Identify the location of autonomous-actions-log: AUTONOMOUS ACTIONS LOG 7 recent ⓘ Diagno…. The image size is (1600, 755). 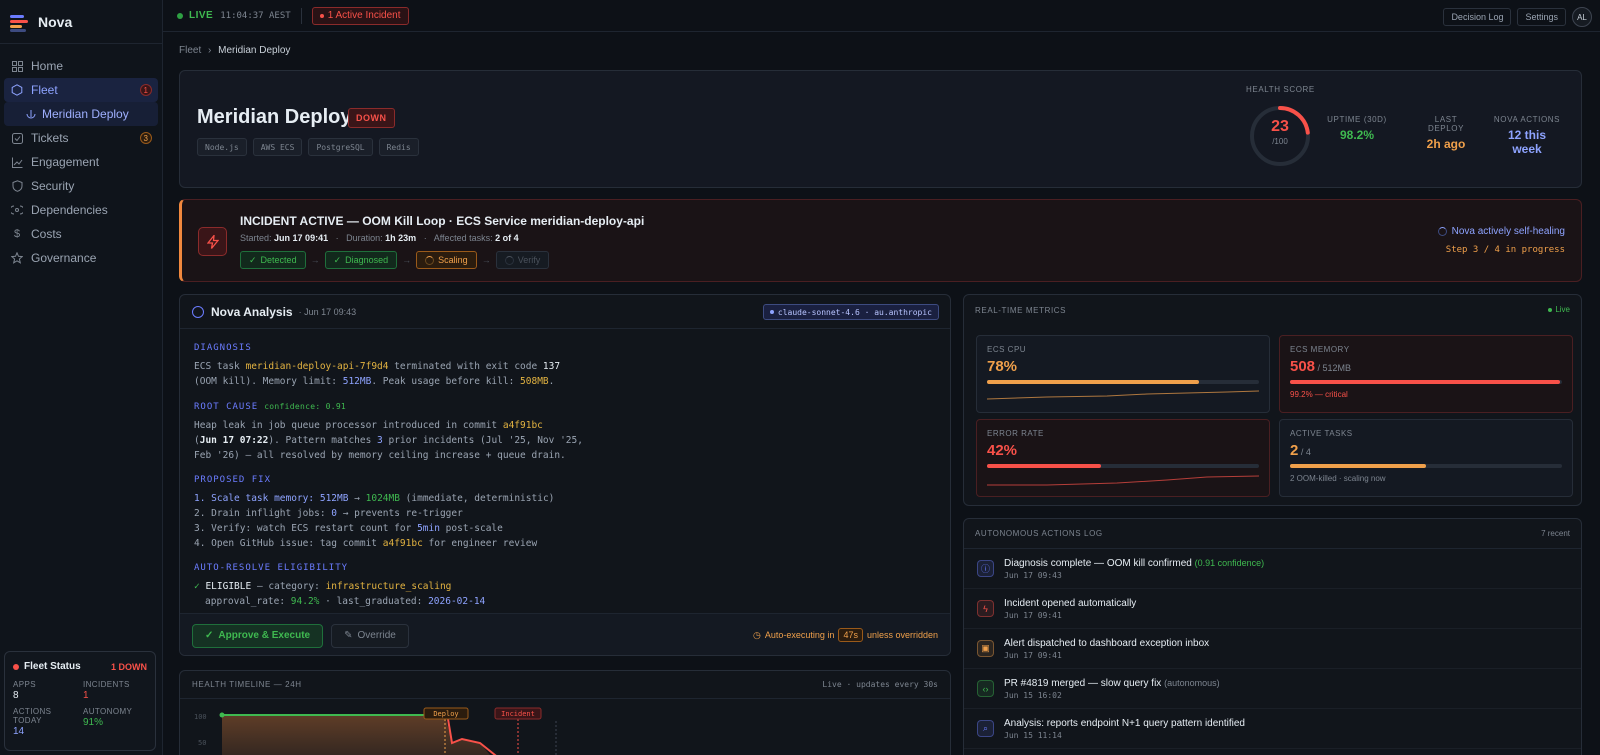
(1272, 636).